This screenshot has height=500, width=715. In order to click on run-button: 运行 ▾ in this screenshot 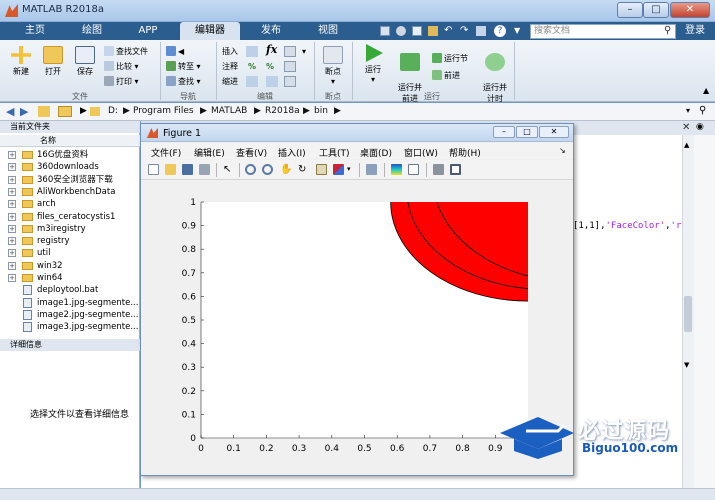, I will do `click(373, 64)`.